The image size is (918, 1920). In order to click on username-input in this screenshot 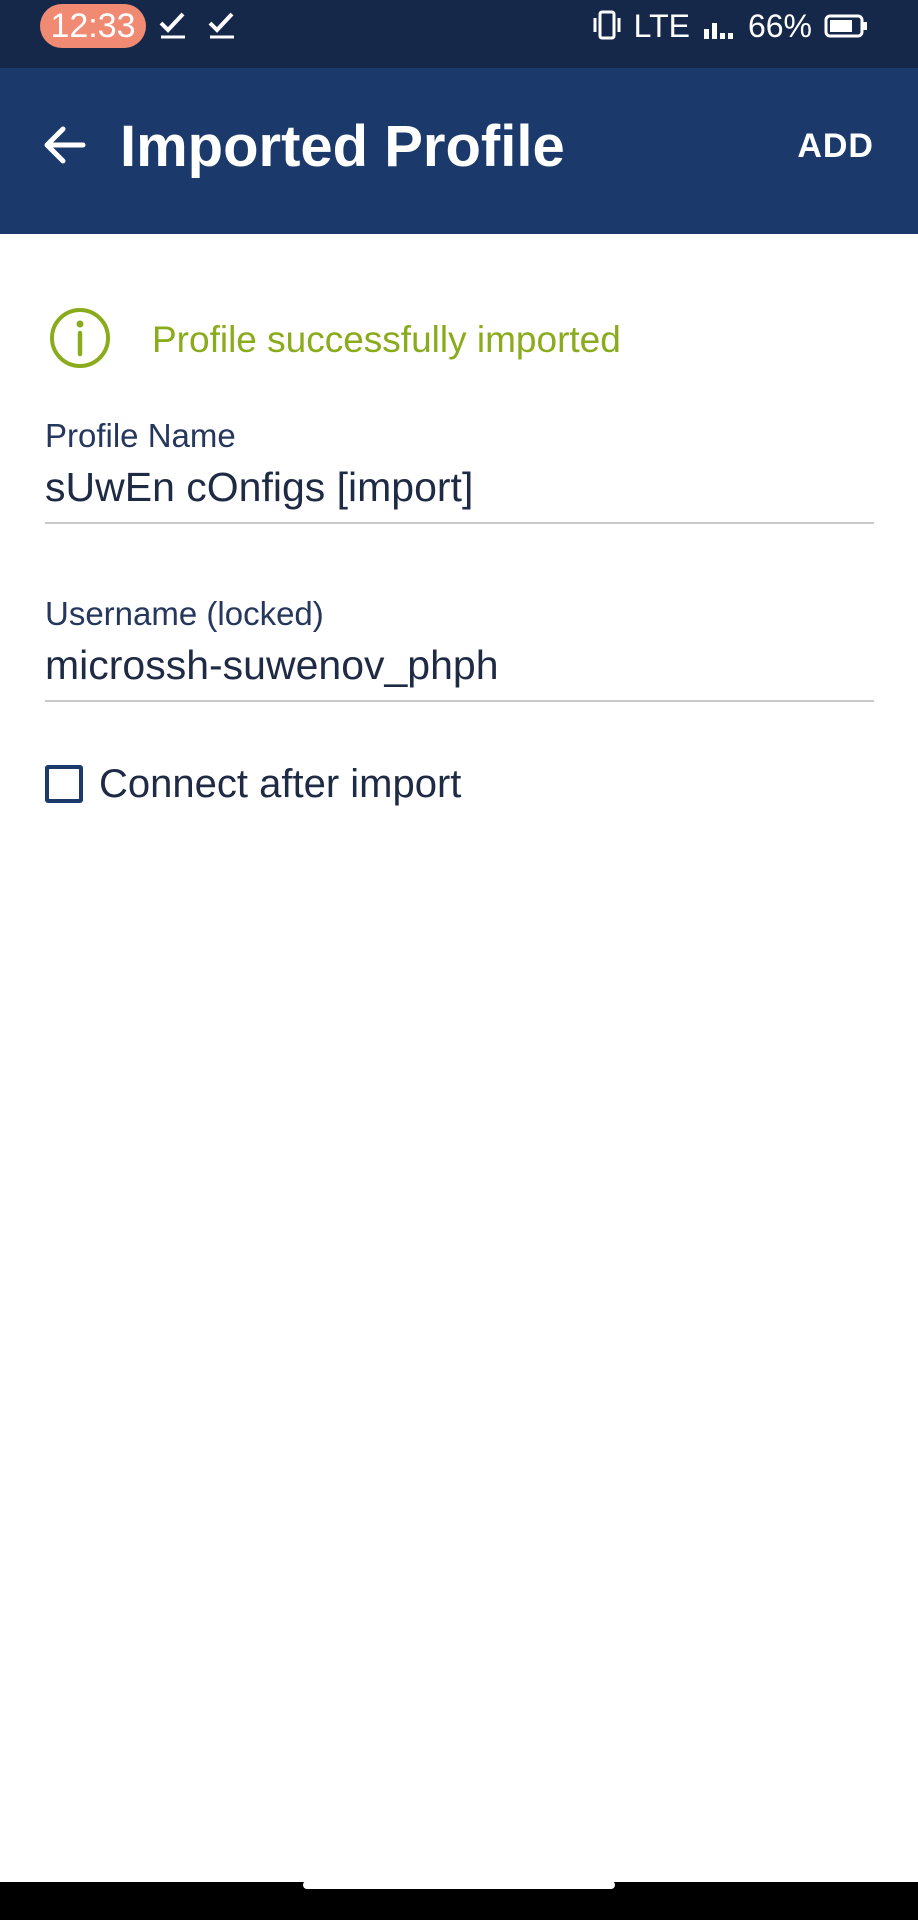, I will do `click(459, 671)`.